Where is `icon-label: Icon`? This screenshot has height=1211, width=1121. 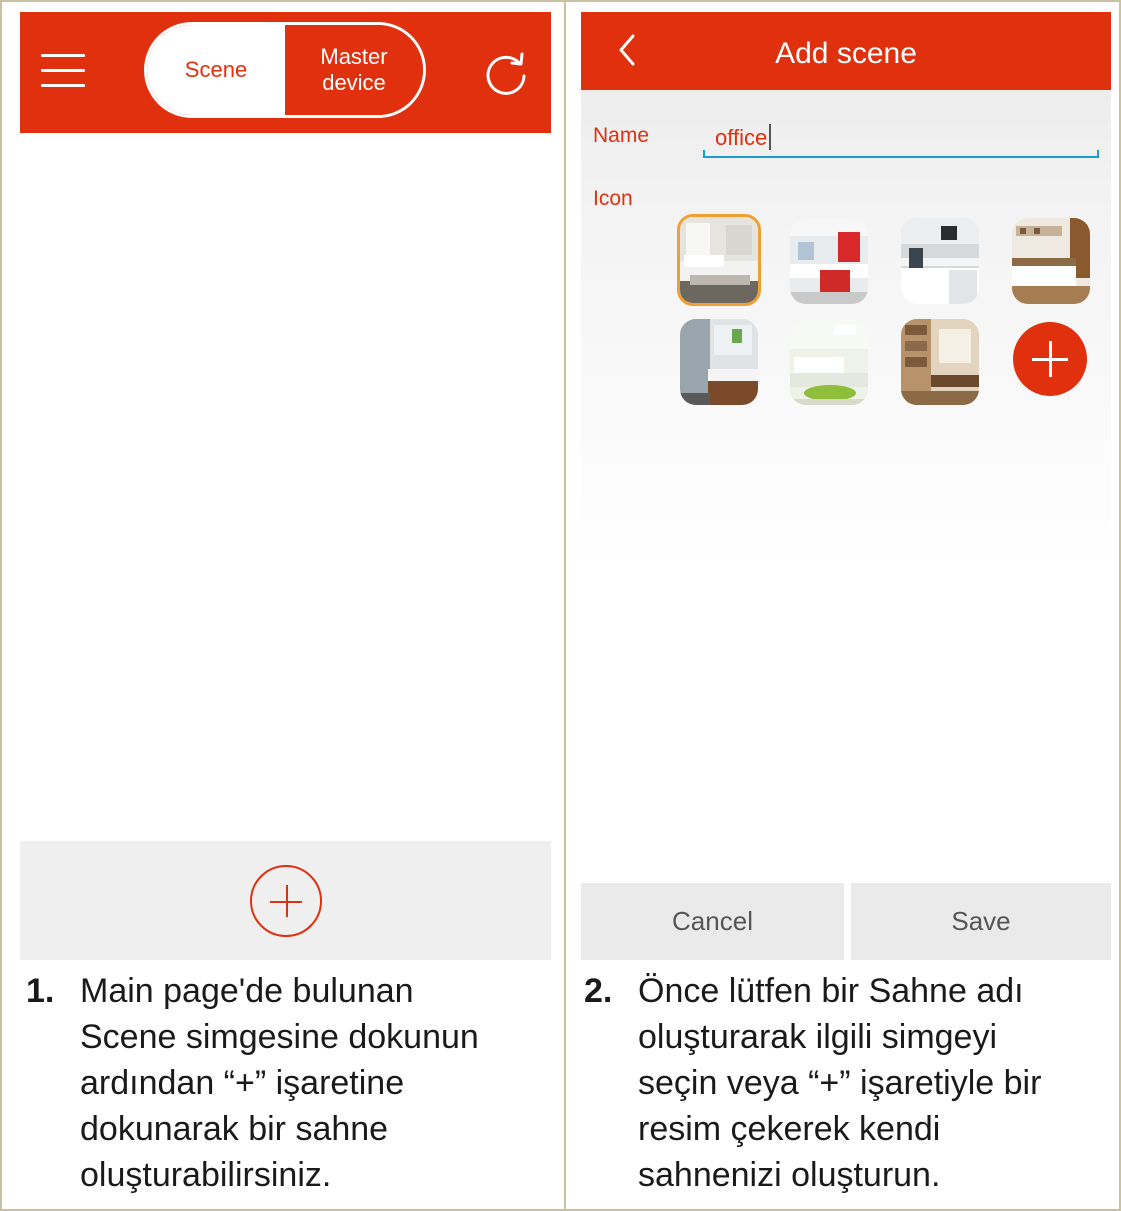
icon-label: Icon is located at coordinates (613, 198).